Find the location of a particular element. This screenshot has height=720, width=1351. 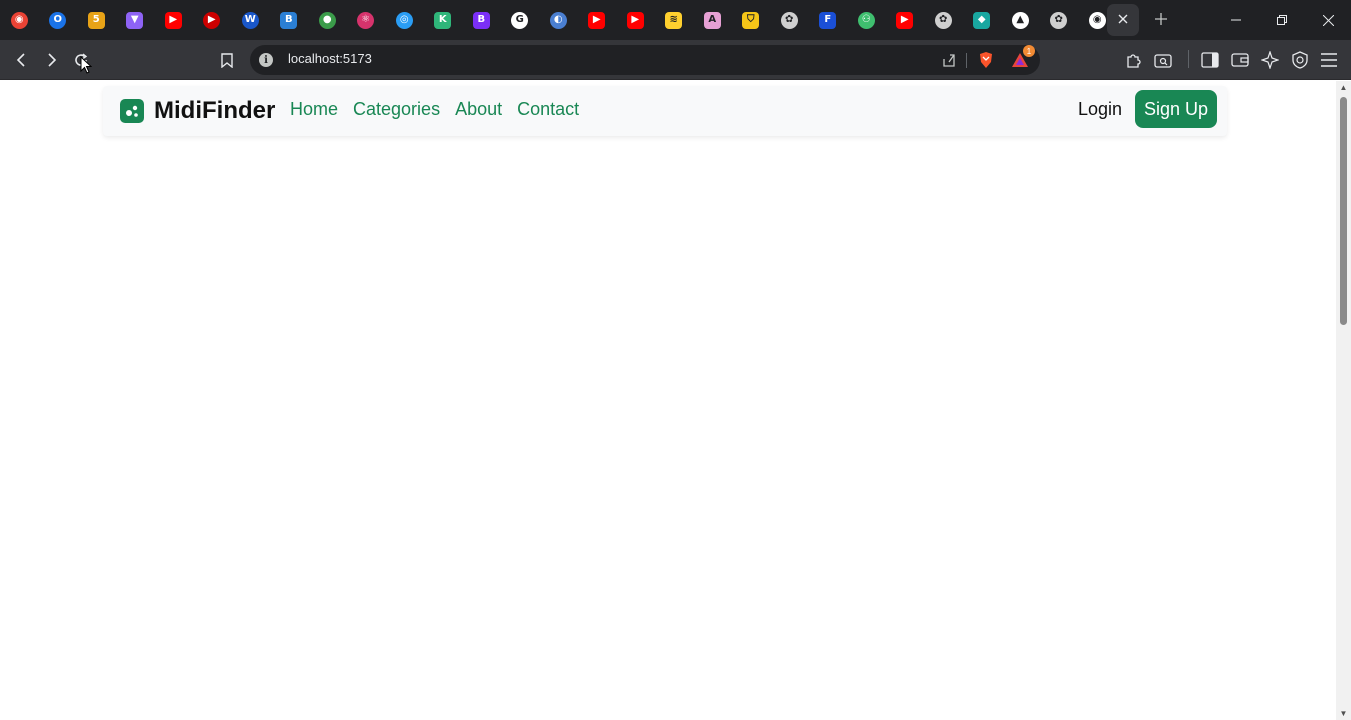

menu-icon is located at coordinates (1329, 60).